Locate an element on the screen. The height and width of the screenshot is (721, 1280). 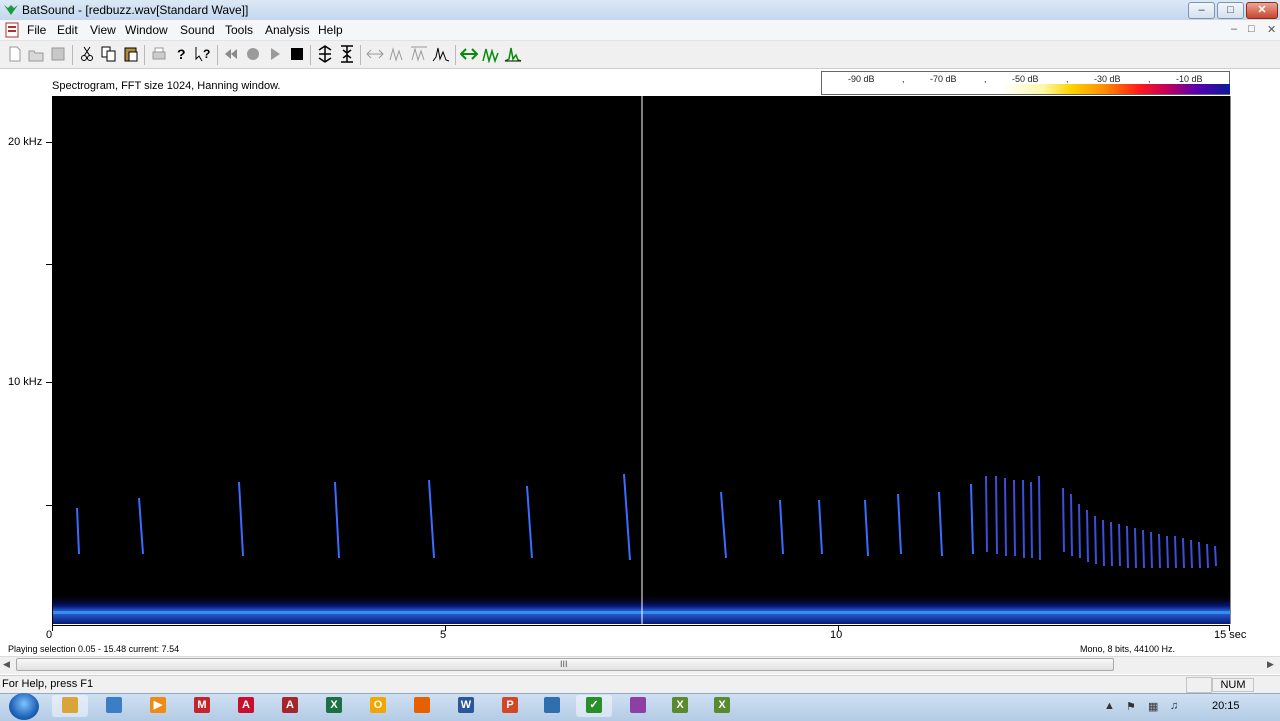
scale-label-30: -30 dB is located at coordinates (1107, 79).